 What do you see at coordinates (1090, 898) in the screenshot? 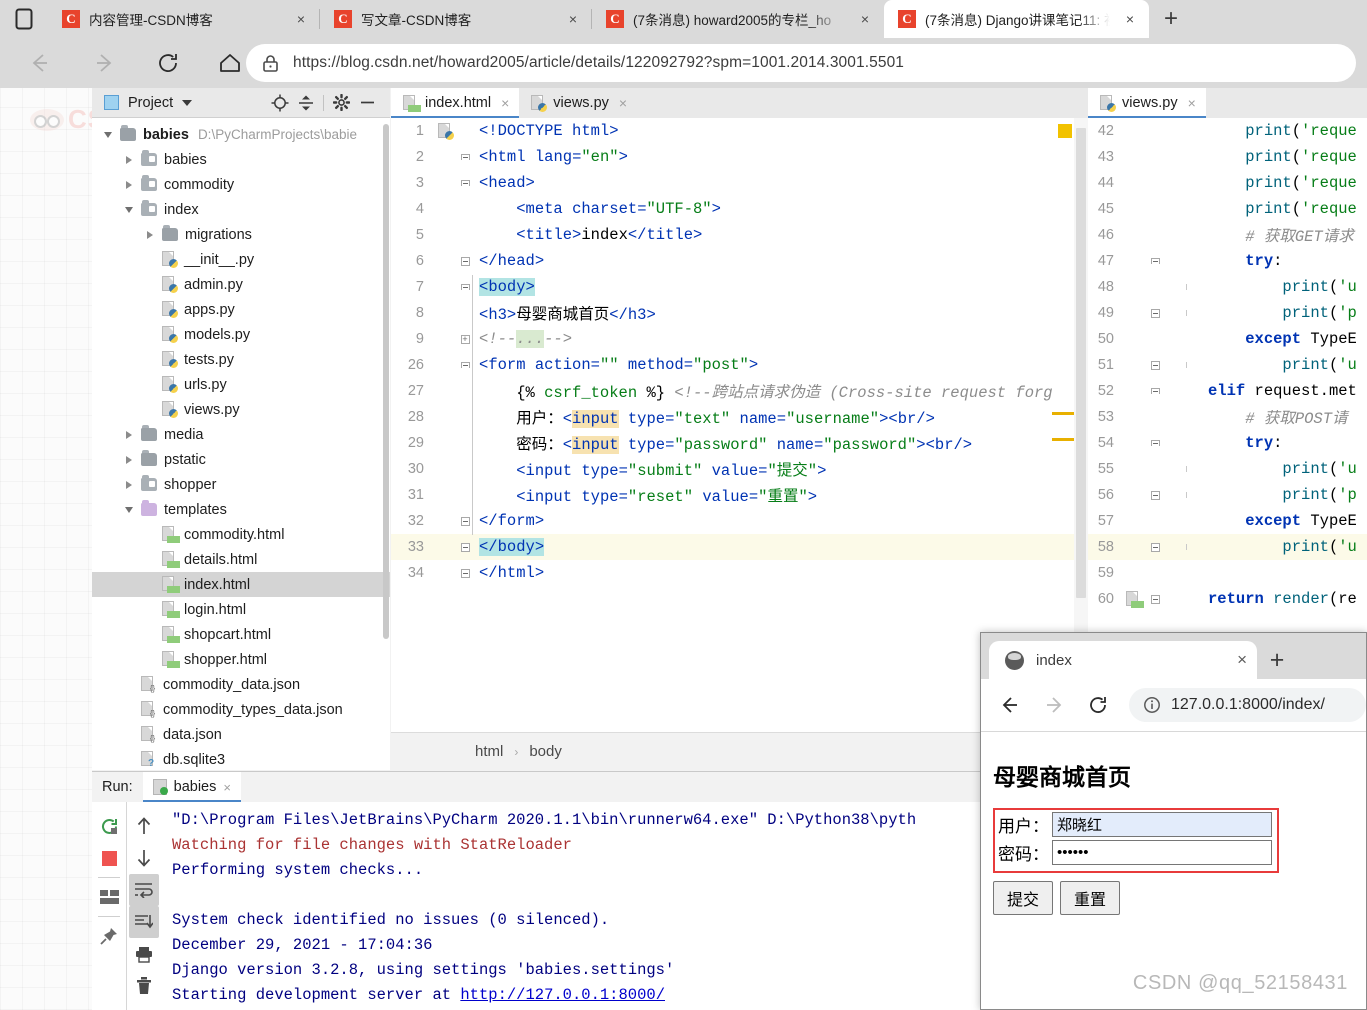
I see `reset-button: 重置` at bounding box center [1090, 898].